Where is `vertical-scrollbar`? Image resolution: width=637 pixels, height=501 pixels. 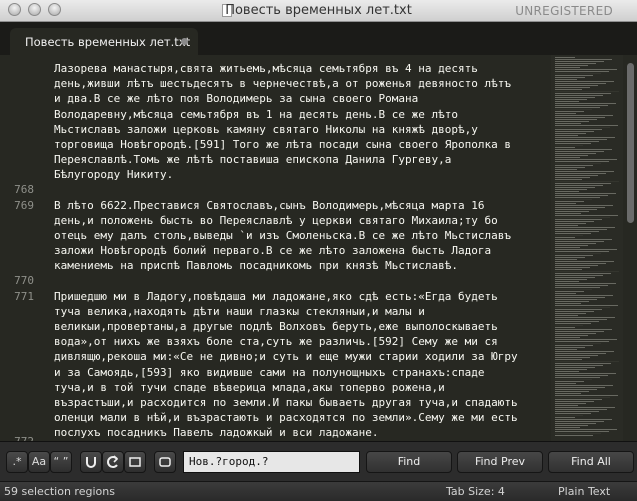
vertical-scrollbar is located at coordinates (630, 248).